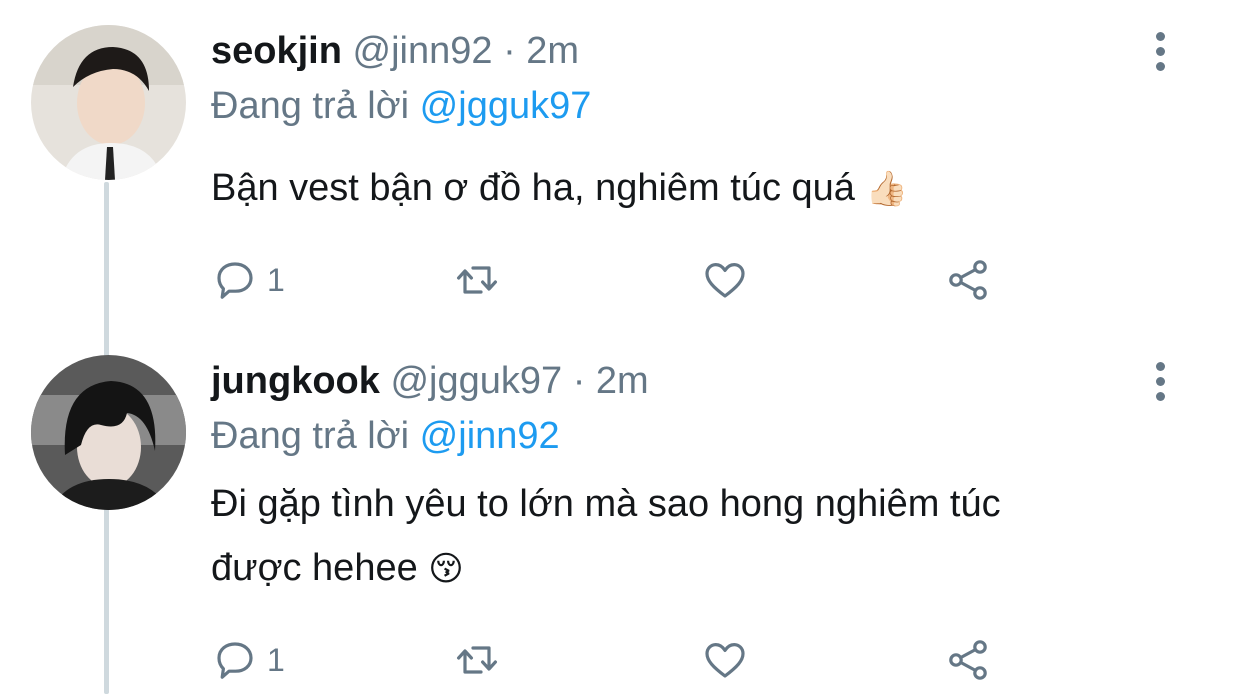 The image size is (1242, 694). What do you see at coordinates (490, 436) in the screenshot?
I see `replying-to-handle: @jinn92` at bounding box center [490, 436].